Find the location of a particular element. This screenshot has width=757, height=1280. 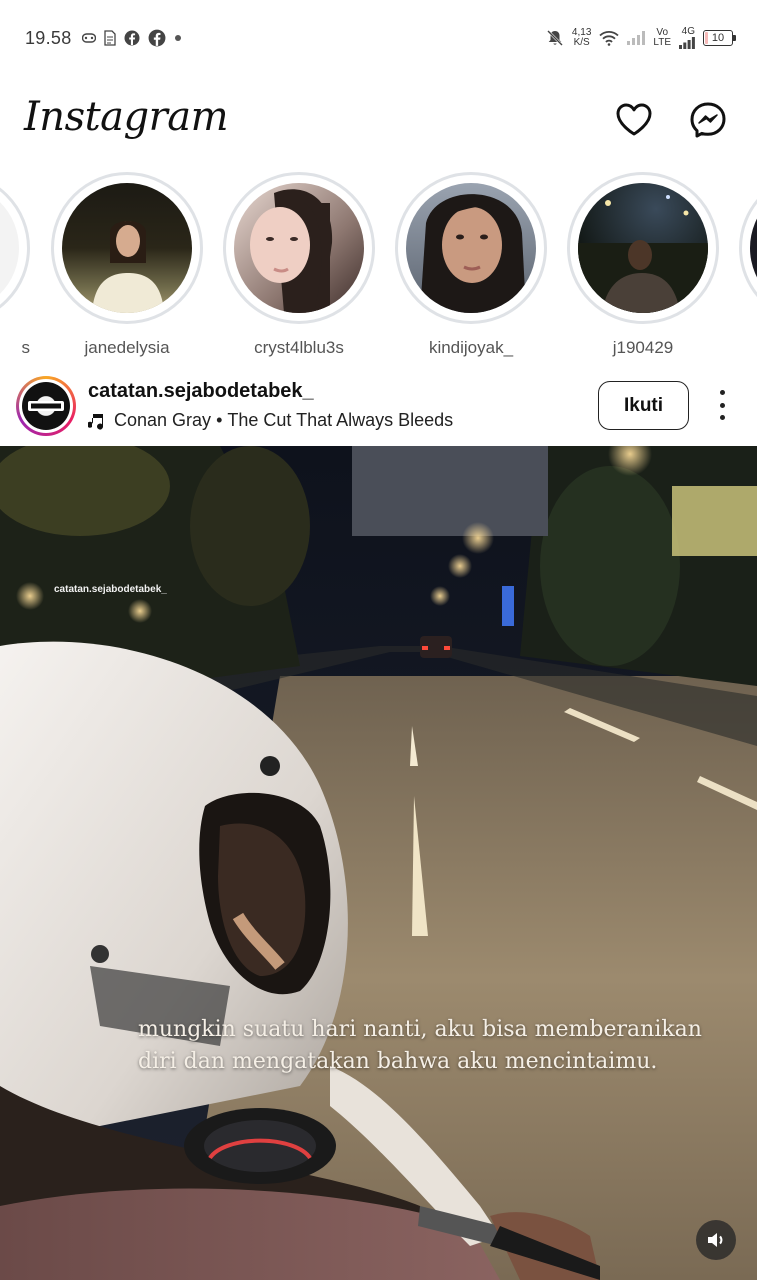

mobile-signal: 4G is located at coordinates (687, 38).